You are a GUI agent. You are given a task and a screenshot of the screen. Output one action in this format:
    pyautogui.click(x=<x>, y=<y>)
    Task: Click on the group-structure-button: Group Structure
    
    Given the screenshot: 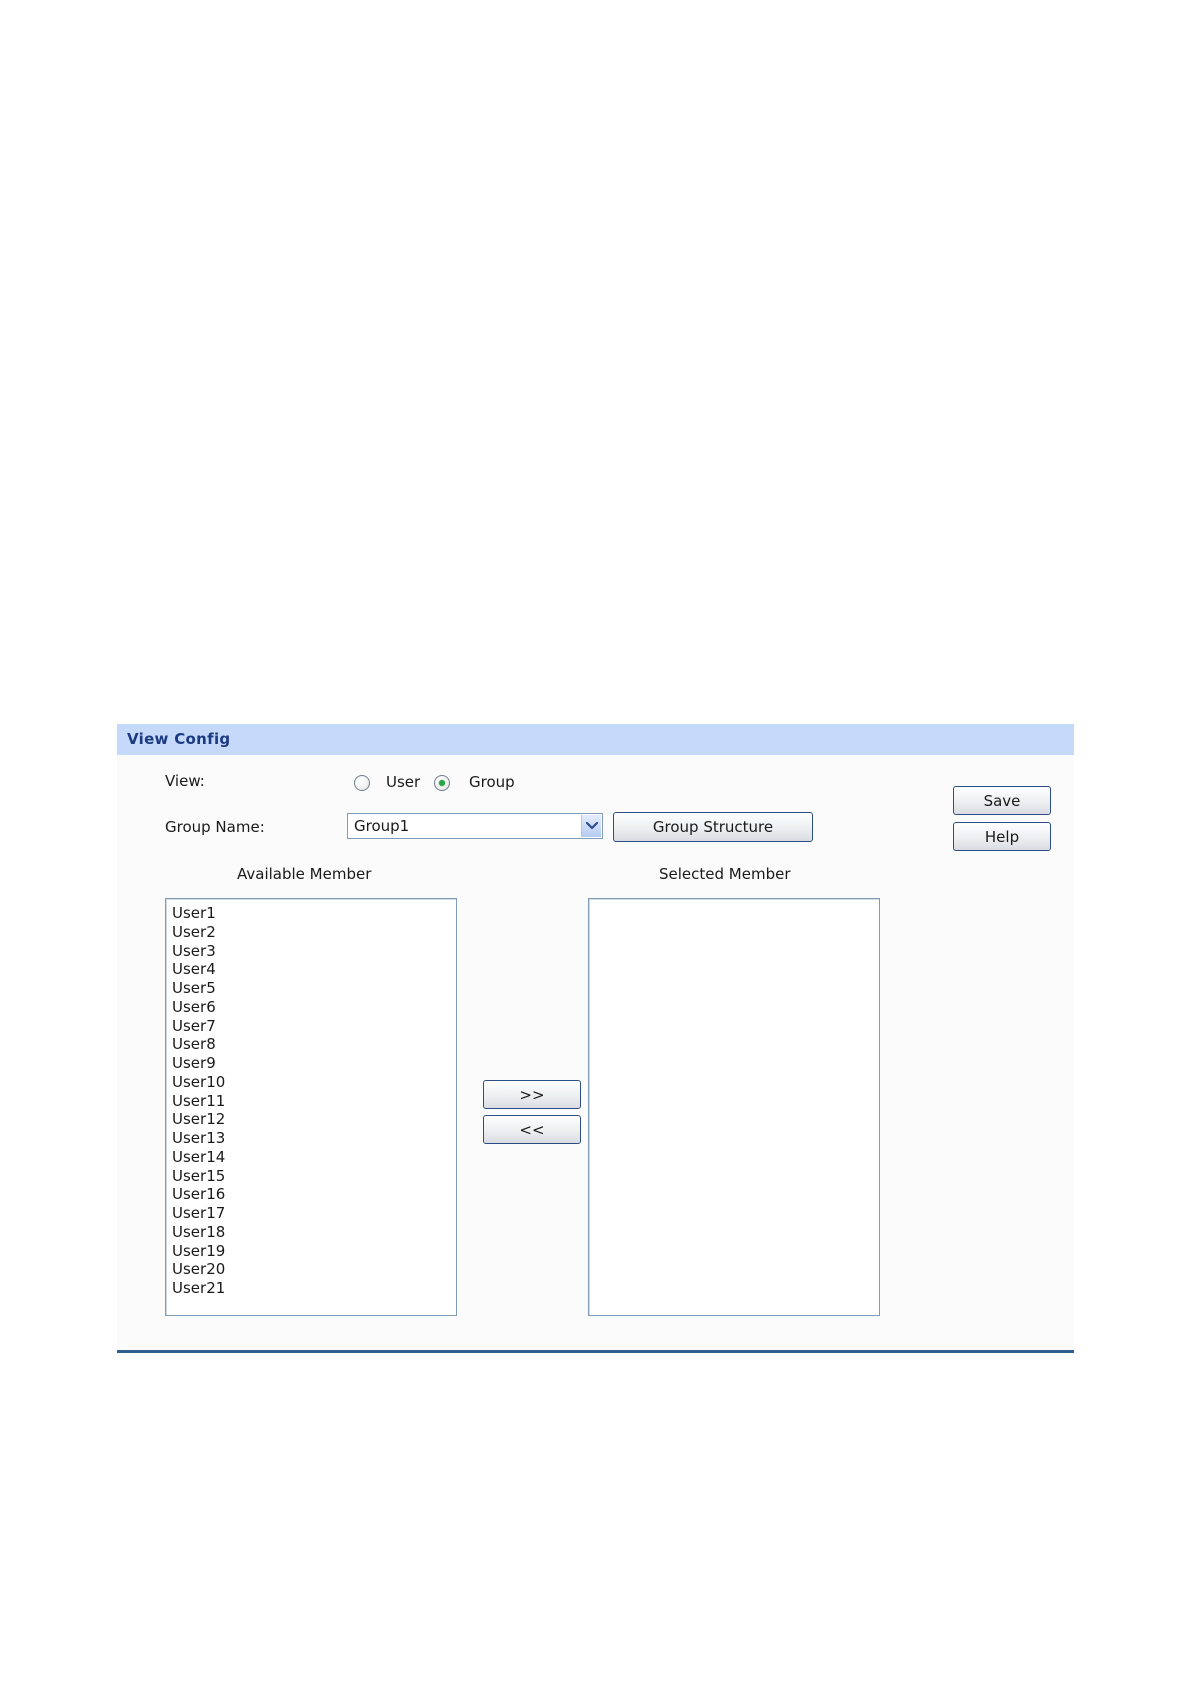 What is the action you would take?
    pyautogui.click(x=713, y=827)
    